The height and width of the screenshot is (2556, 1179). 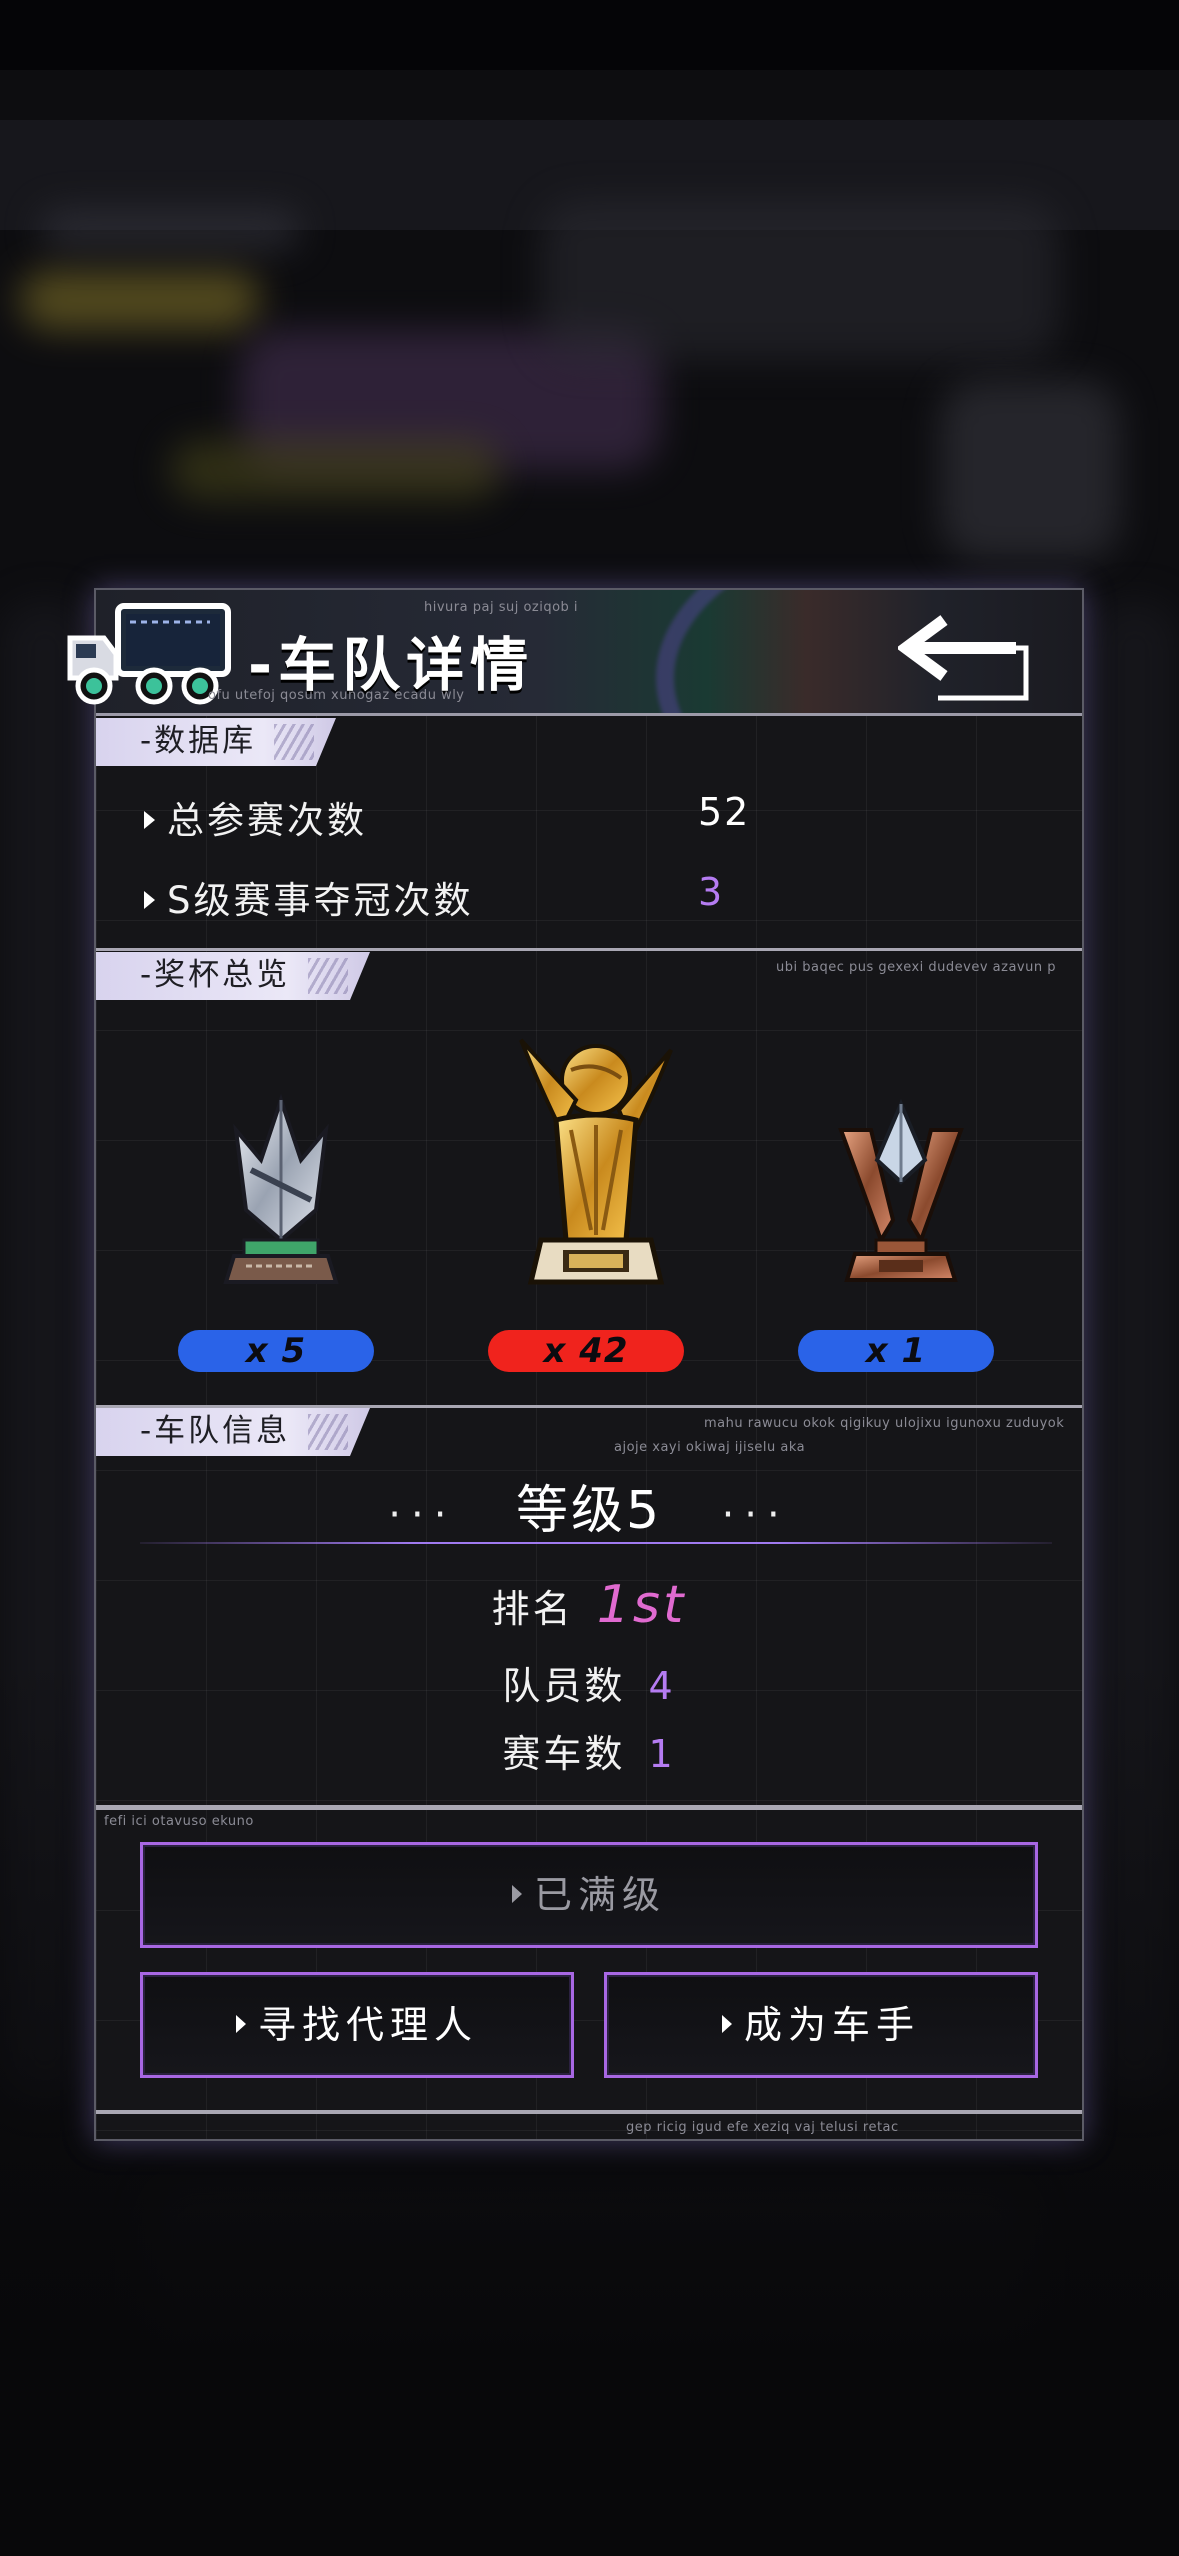 What do you see at coordinates (831, 2025) in the screenshot?
I see `become-driver-label: 成为车手` at bounding box center [831, 2025].